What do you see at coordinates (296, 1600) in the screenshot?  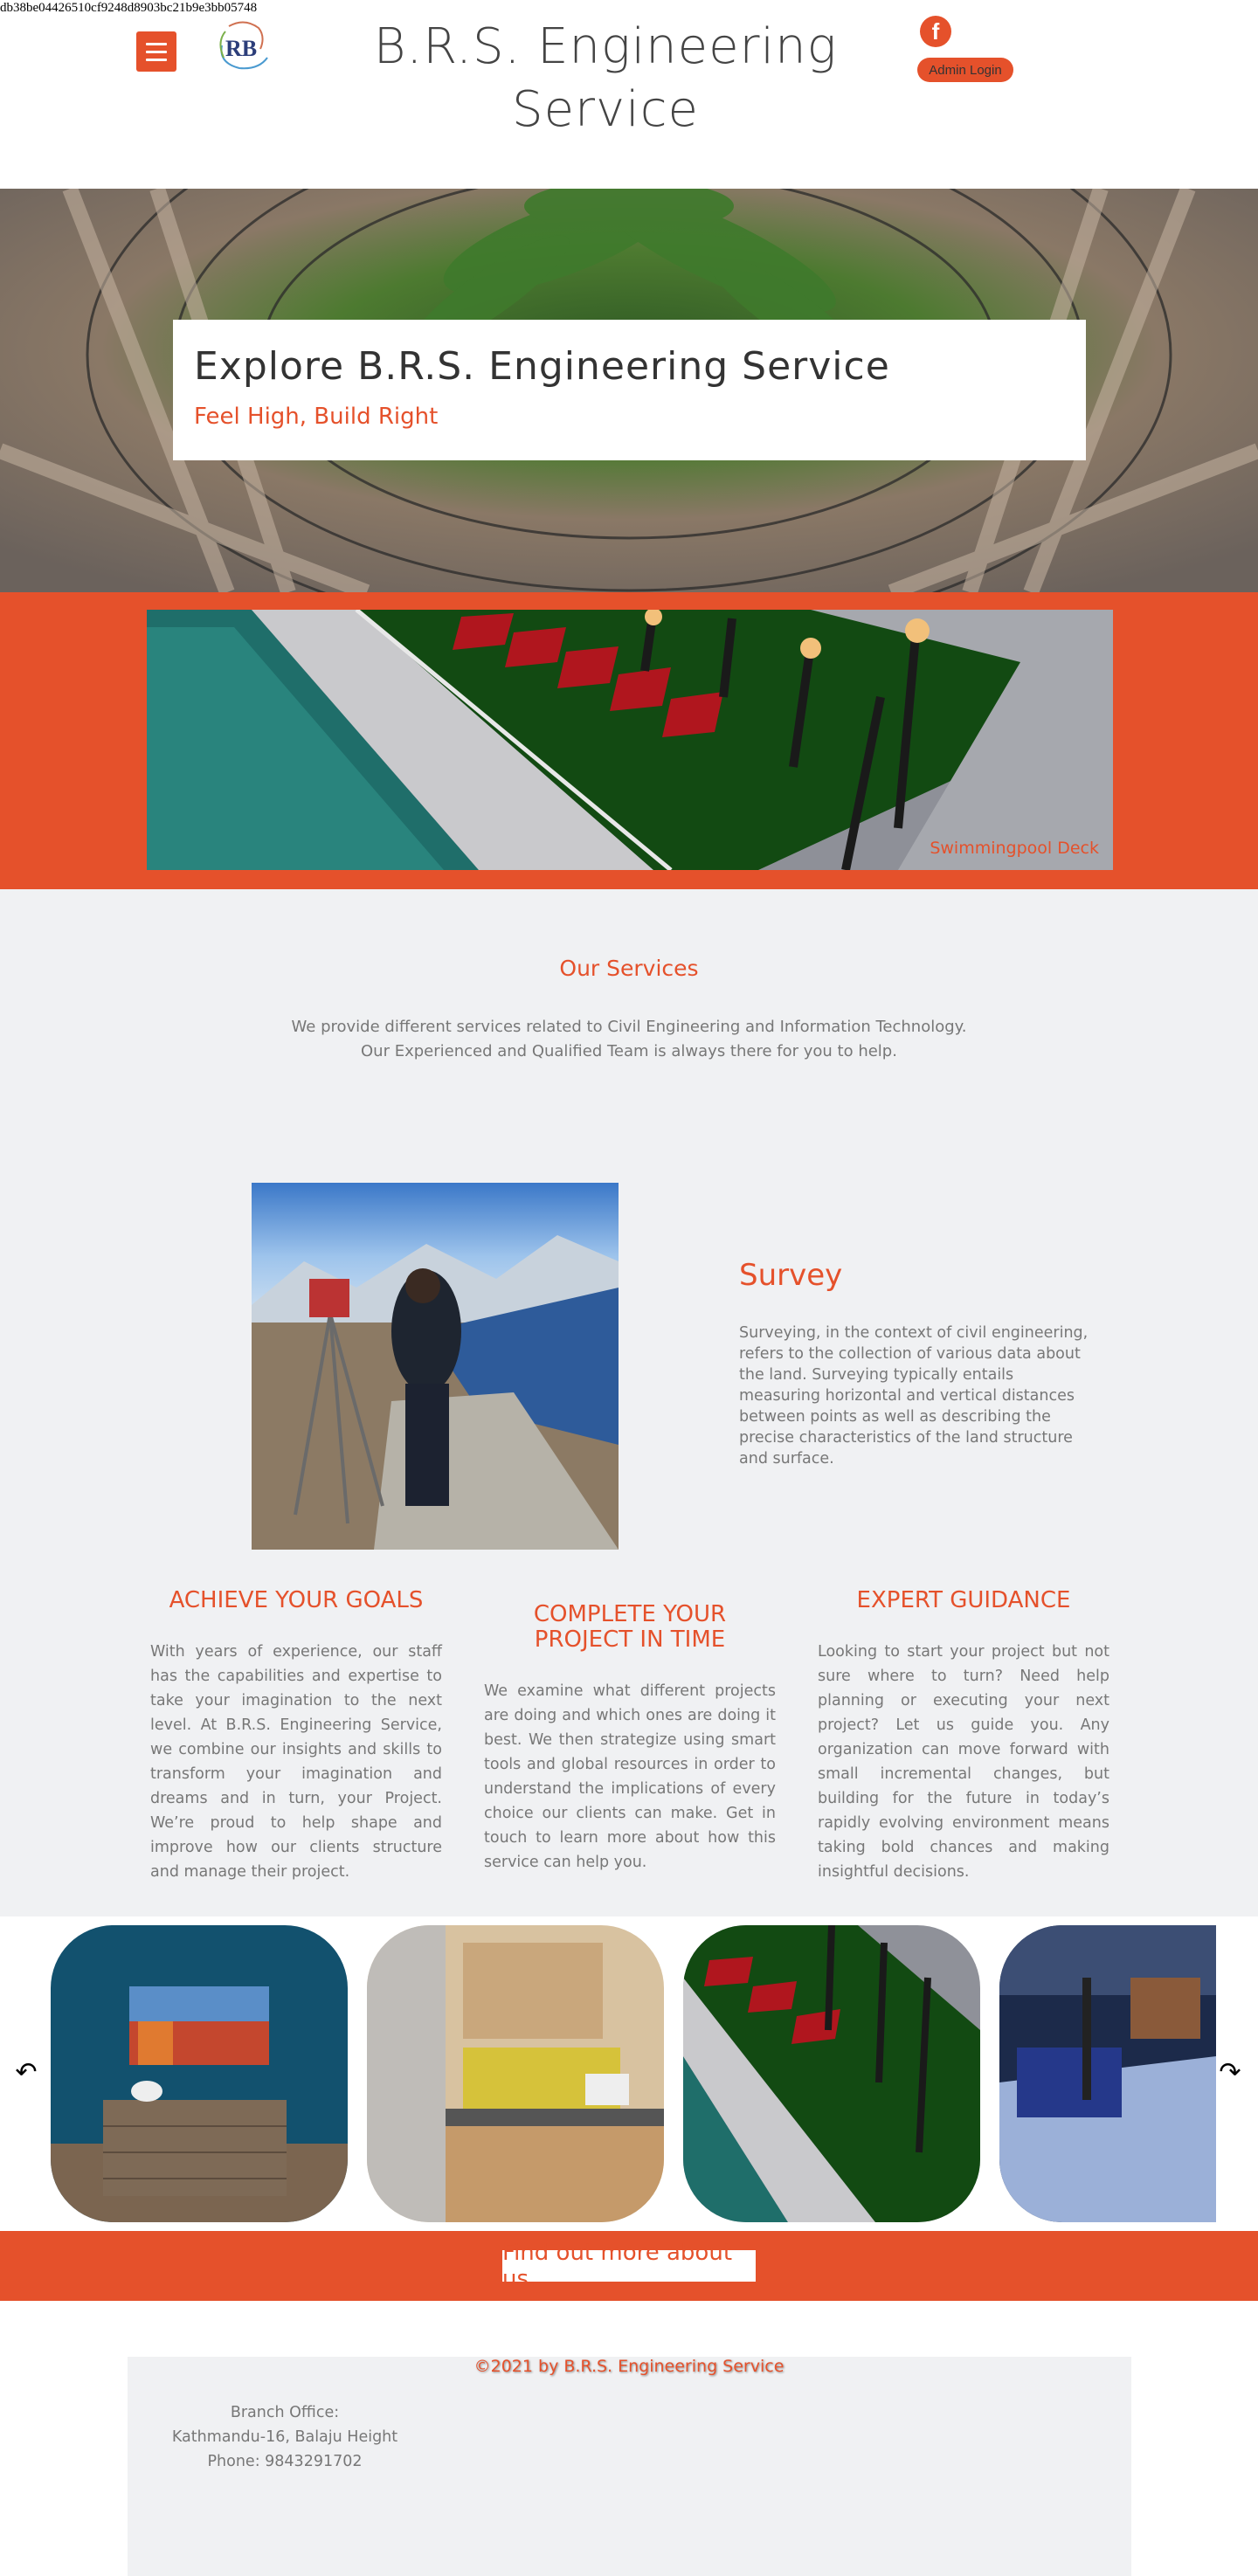 I see `feature-title: ACHIEVE YOUR GOALS` at bounding box center [296, 1600].